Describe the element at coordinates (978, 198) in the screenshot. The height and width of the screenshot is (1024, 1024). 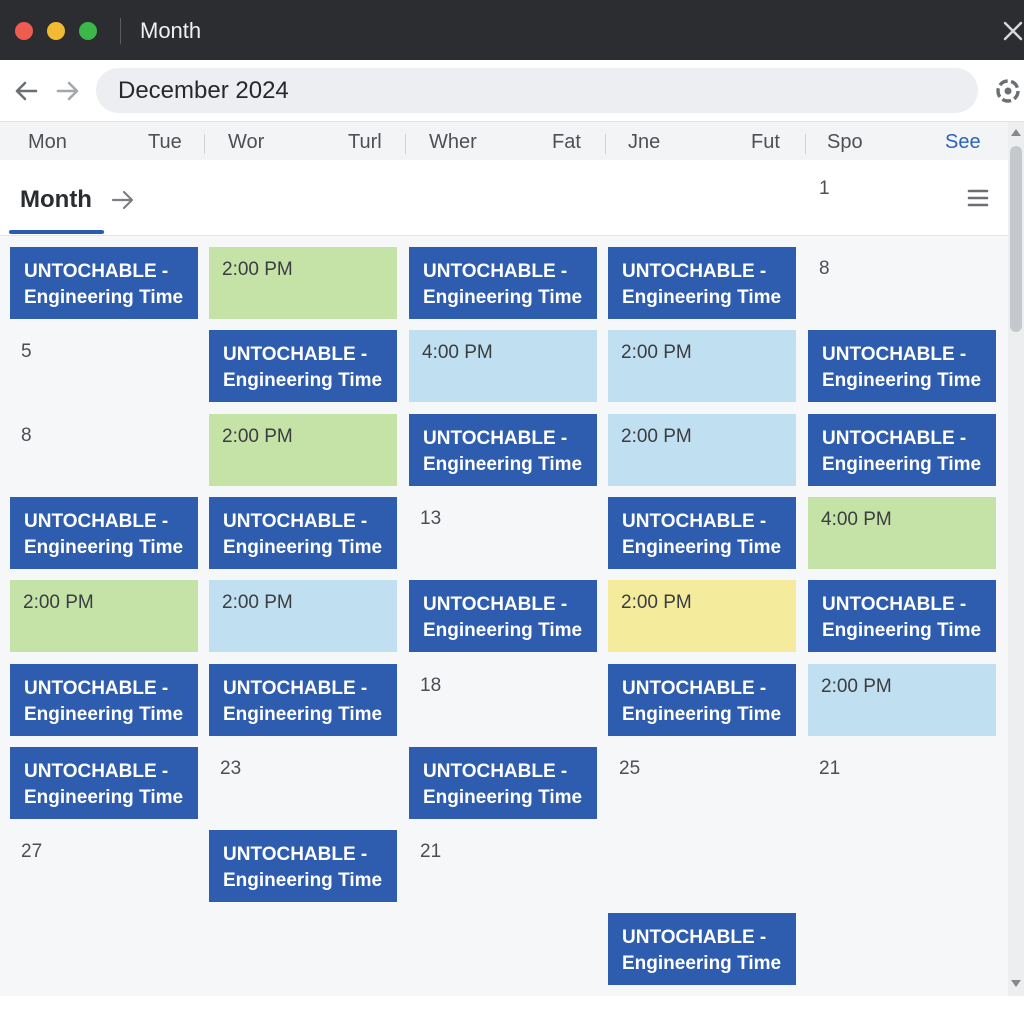
I see `menu-icon` at that location.